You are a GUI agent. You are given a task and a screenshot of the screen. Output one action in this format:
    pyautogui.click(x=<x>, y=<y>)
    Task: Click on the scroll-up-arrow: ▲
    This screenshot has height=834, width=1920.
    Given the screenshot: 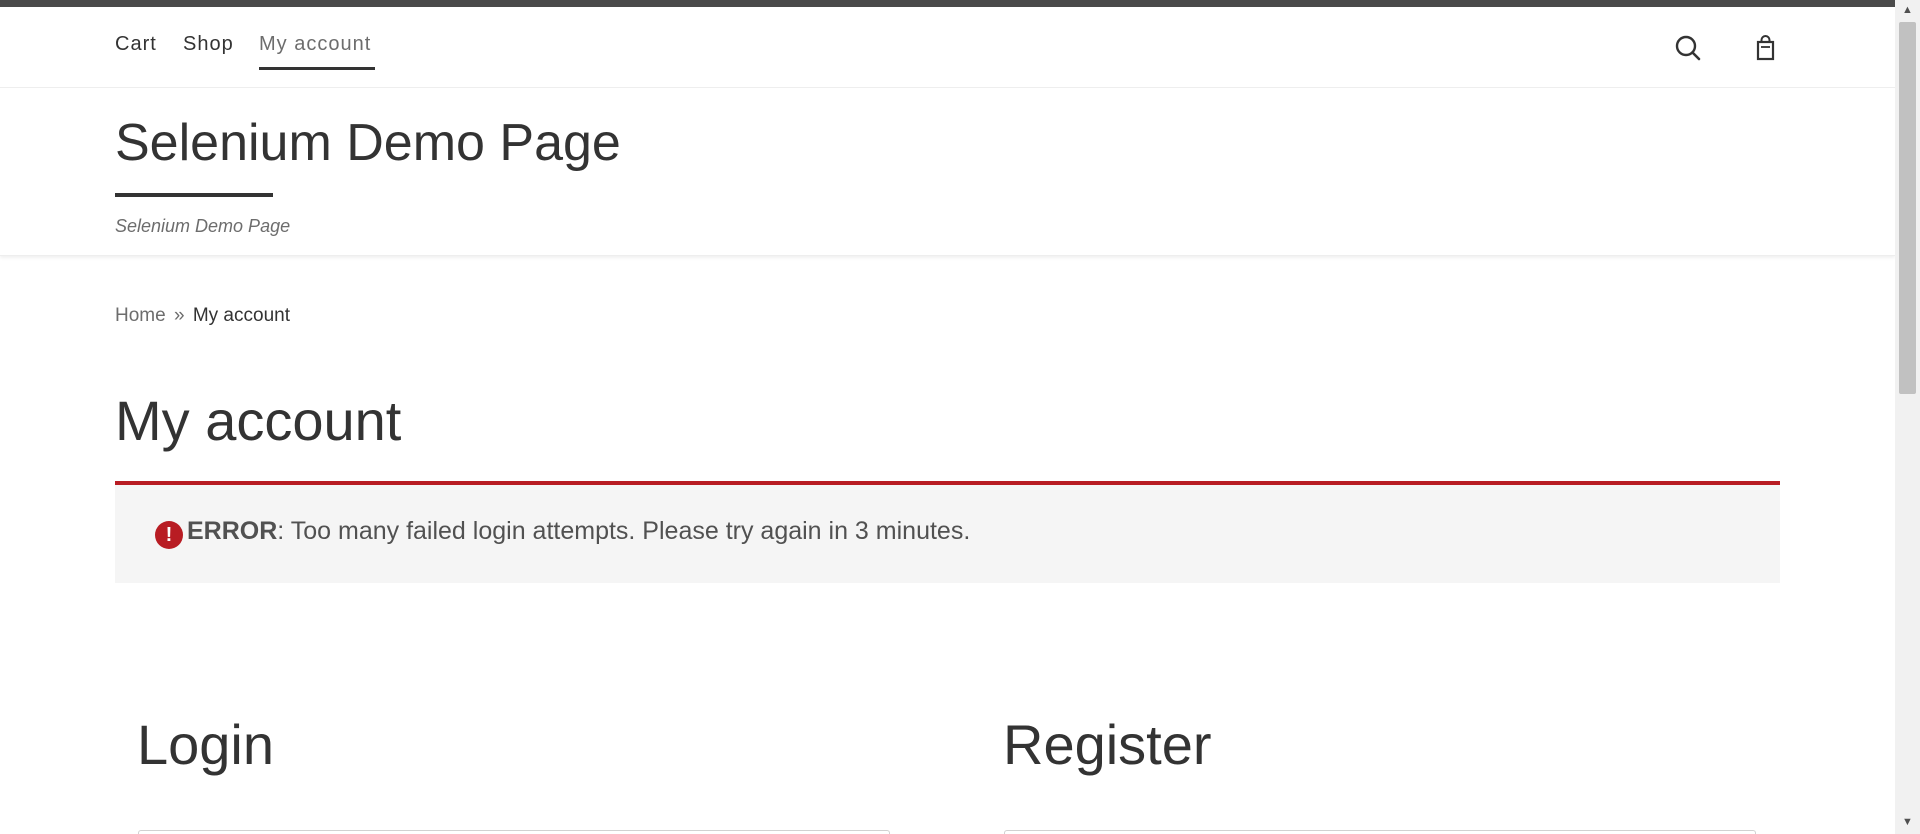 What is the action you would take?
    pyautogui.click(x=1907, y=10)
    